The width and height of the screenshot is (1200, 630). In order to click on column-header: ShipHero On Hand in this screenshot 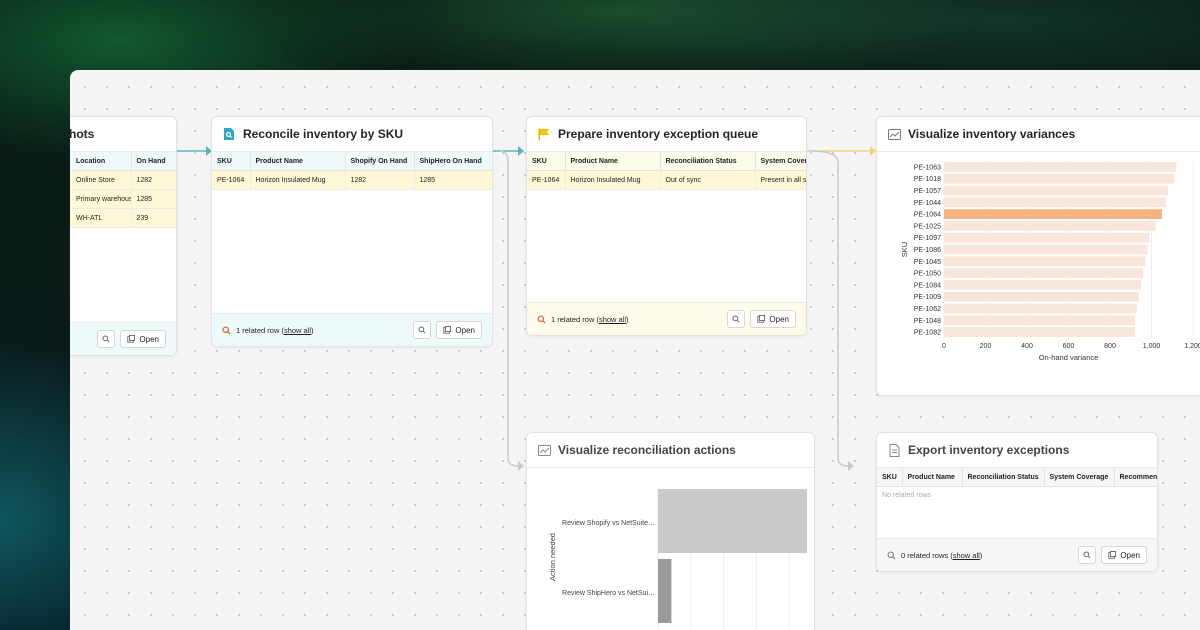, I will do `click(453, 161)`.